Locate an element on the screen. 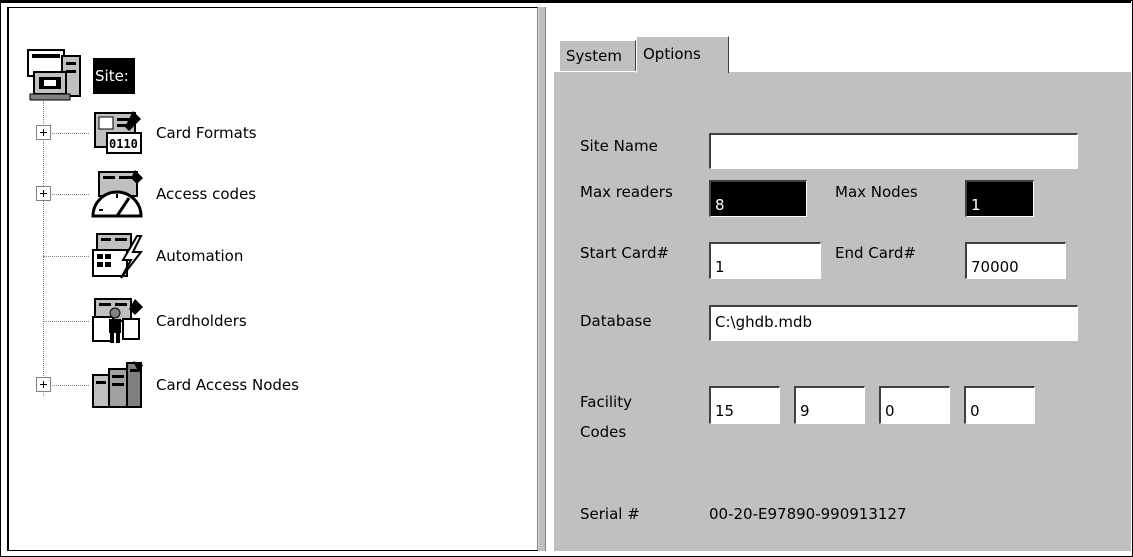 Image resolution: width=1133 pixels, height=557 pixels. max-readers-field: 8 is located at coordinates (758, 198).